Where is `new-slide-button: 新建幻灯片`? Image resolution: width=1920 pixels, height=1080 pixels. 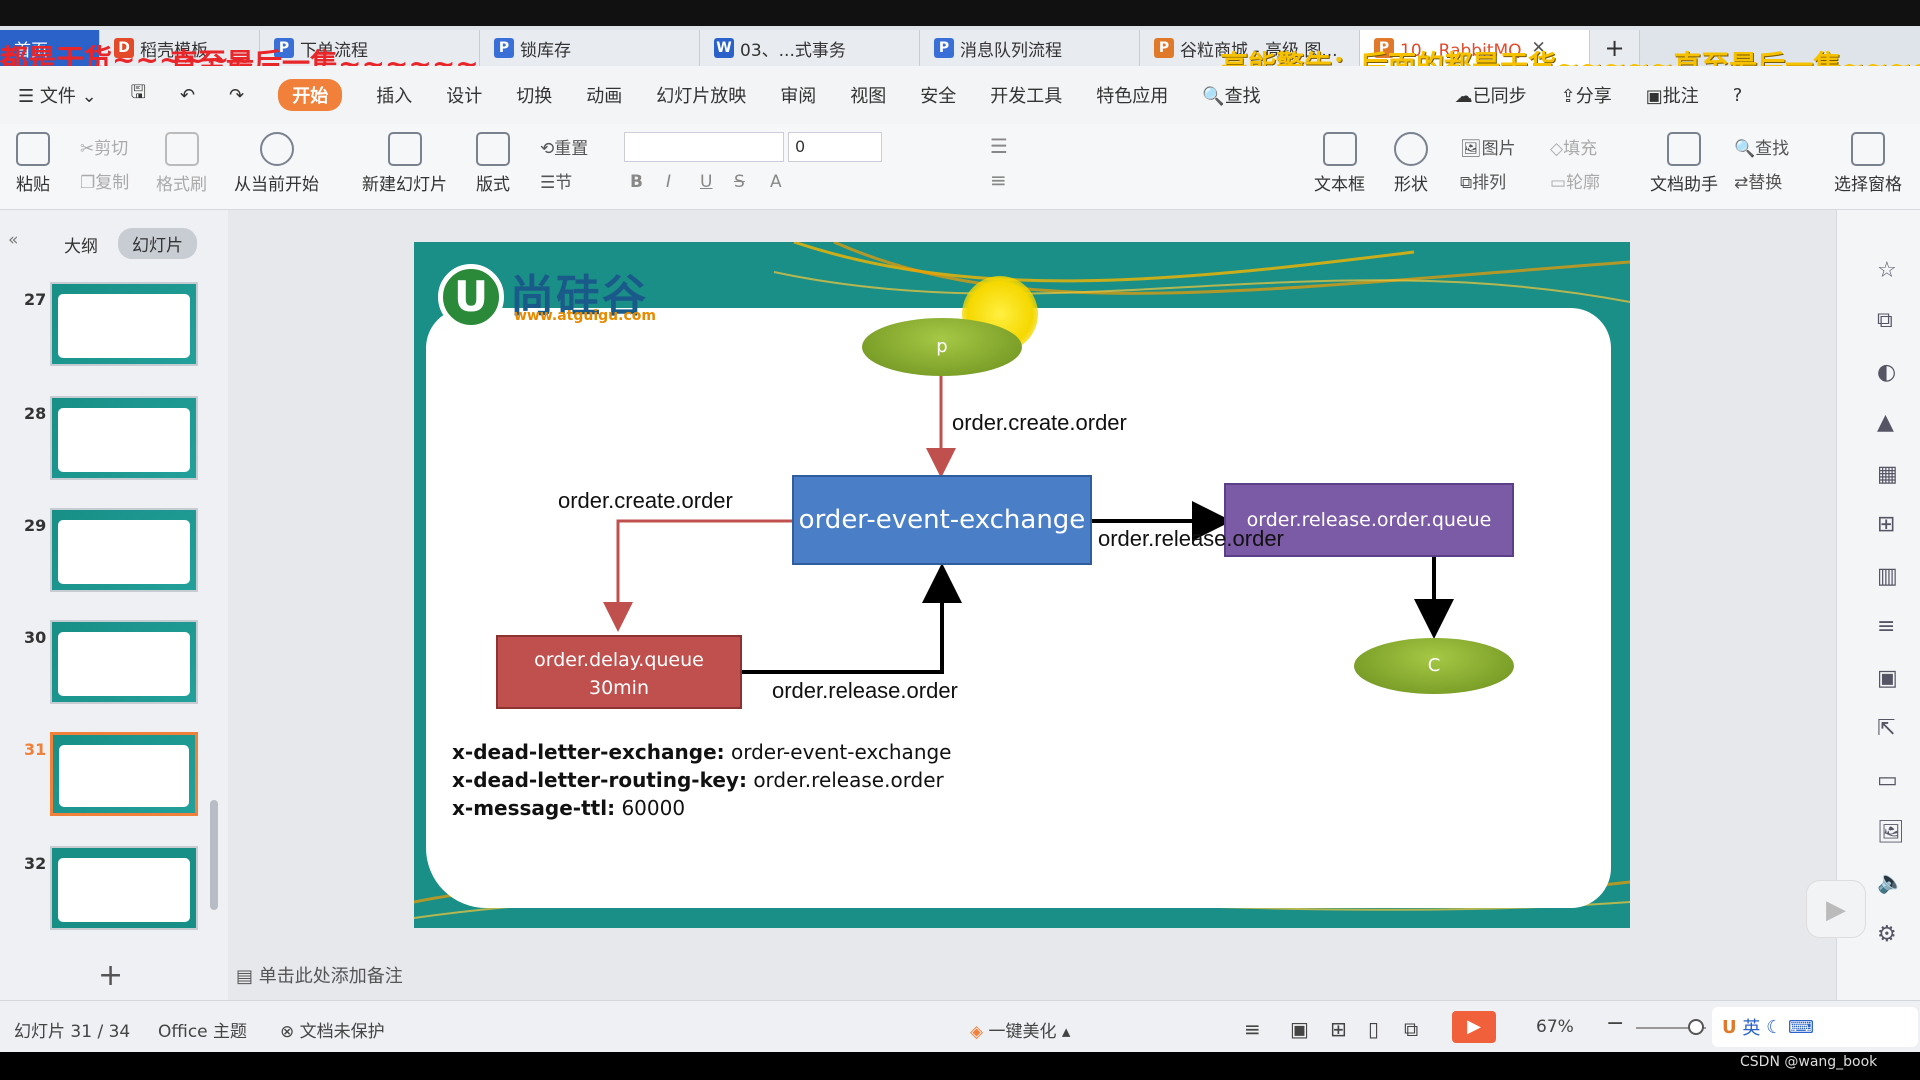 new-slide-button: 新建幻灯片 is located at coordinates (404, 163).